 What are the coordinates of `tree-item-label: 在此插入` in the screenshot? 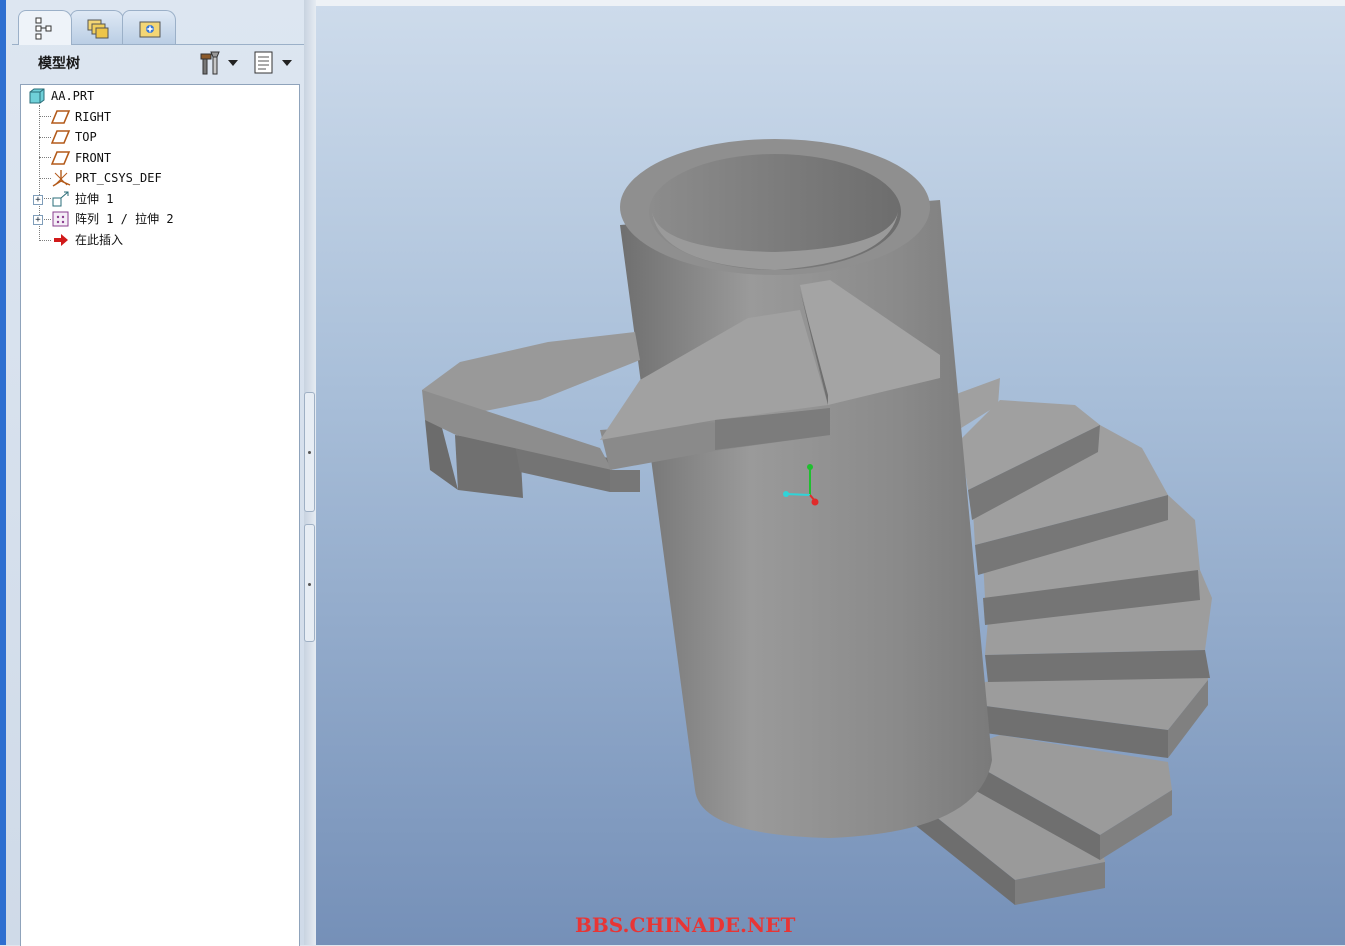 It's located at (99, 240).